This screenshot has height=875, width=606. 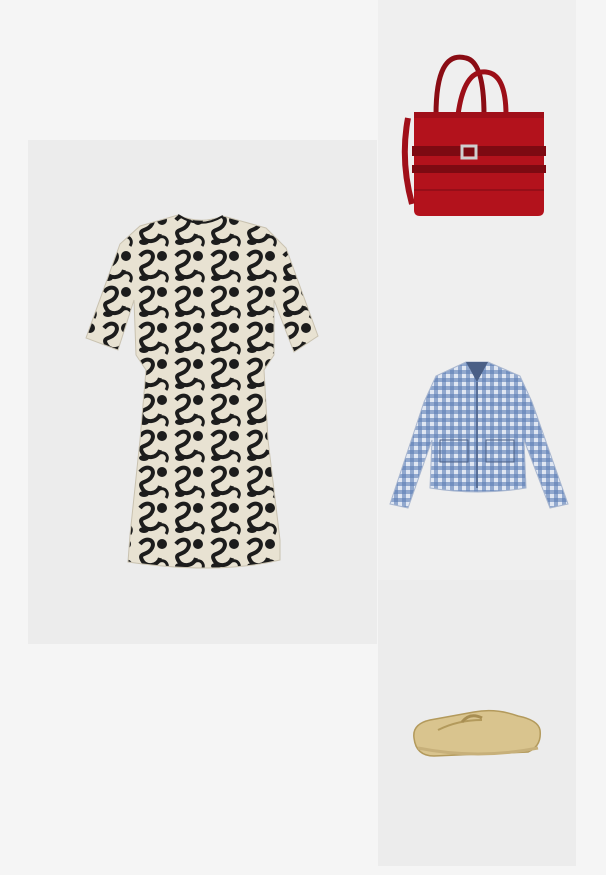 I want to click on product-card-shirt, so click(x=477, y=435).